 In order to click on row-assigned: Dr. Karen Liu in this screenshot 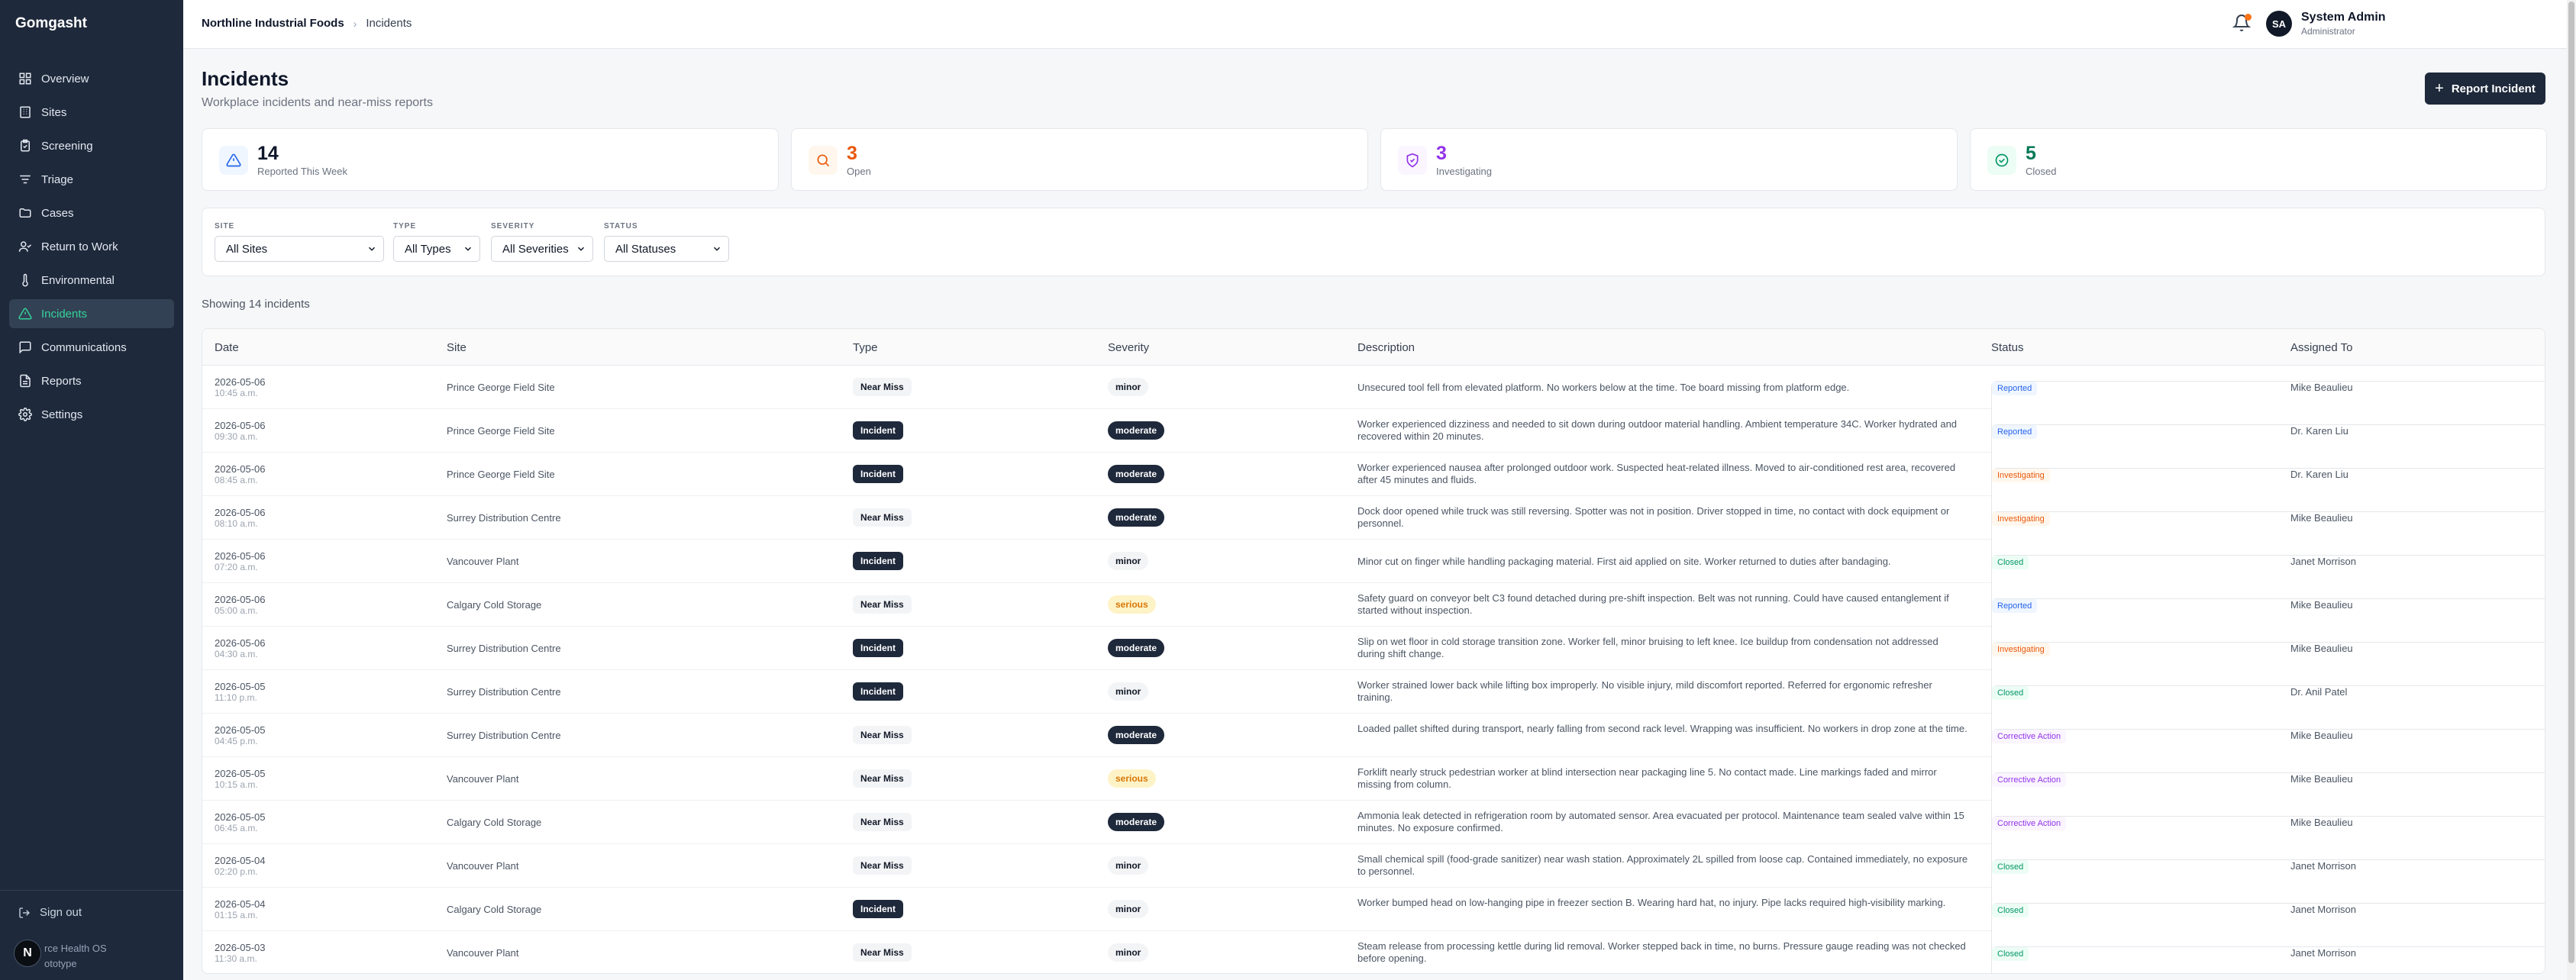, I will do `click(2319, 474)`.